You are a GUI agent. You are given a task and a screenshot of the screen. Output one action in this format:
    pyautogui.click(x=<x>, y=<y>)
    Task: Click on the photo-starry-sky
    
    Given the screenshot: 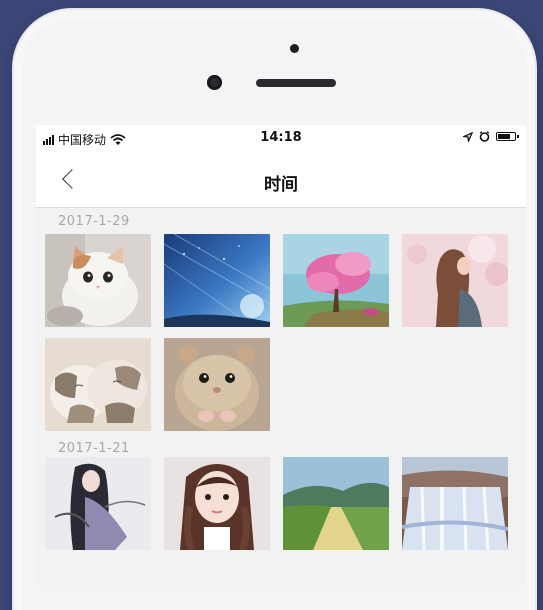 What is the action you would take?
    pyautogui.click(x=217, y=280)
    